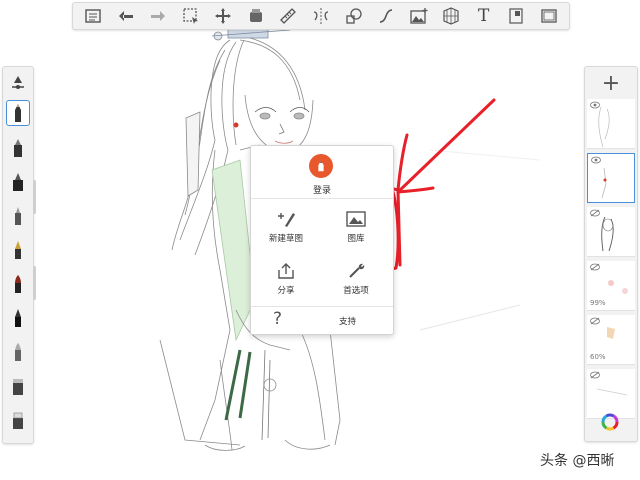  Describe the element at coordinates (18, 84) in the screenshot. I see `adjust-icon` at that location.